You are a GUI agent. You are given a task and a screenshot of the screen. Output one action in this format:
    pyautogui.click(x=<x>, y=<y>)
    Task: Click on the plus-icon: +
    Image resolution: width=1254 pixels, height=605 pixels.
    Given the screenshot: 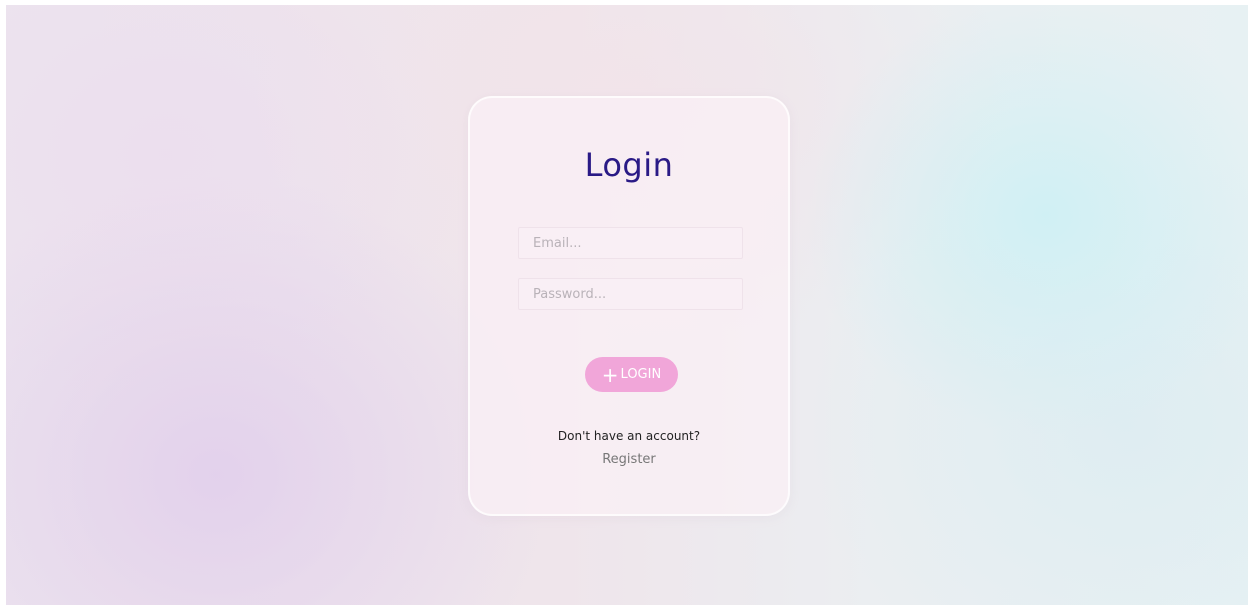 What is the action you would take?
    pyautogui.click(x=610, y=374)
    